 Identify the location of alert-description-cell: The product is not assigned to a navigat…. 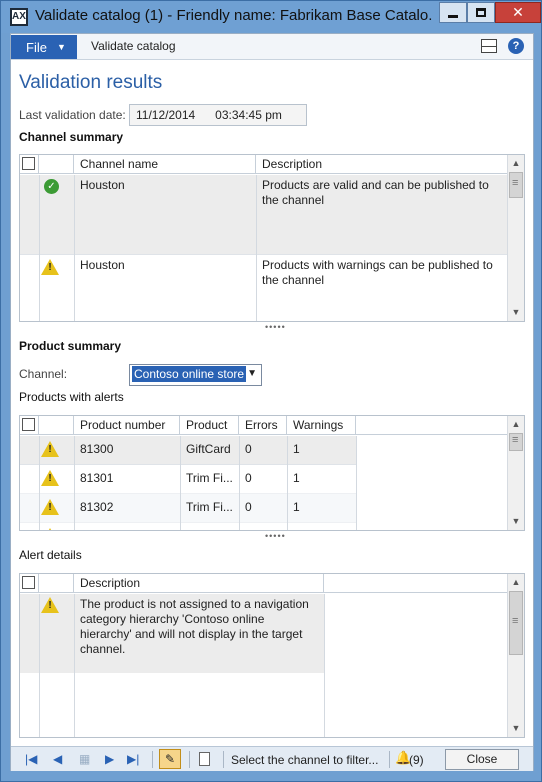
(194, 626).